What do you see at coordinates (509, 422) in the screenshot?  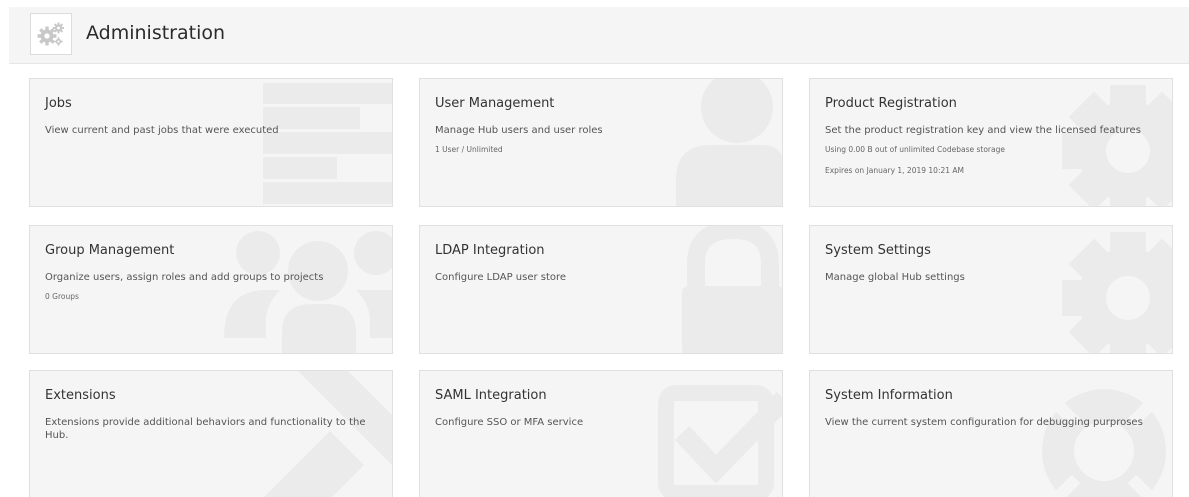 I see `card-description: Configure SSO or MFA service` at bounding box center [509, 422].